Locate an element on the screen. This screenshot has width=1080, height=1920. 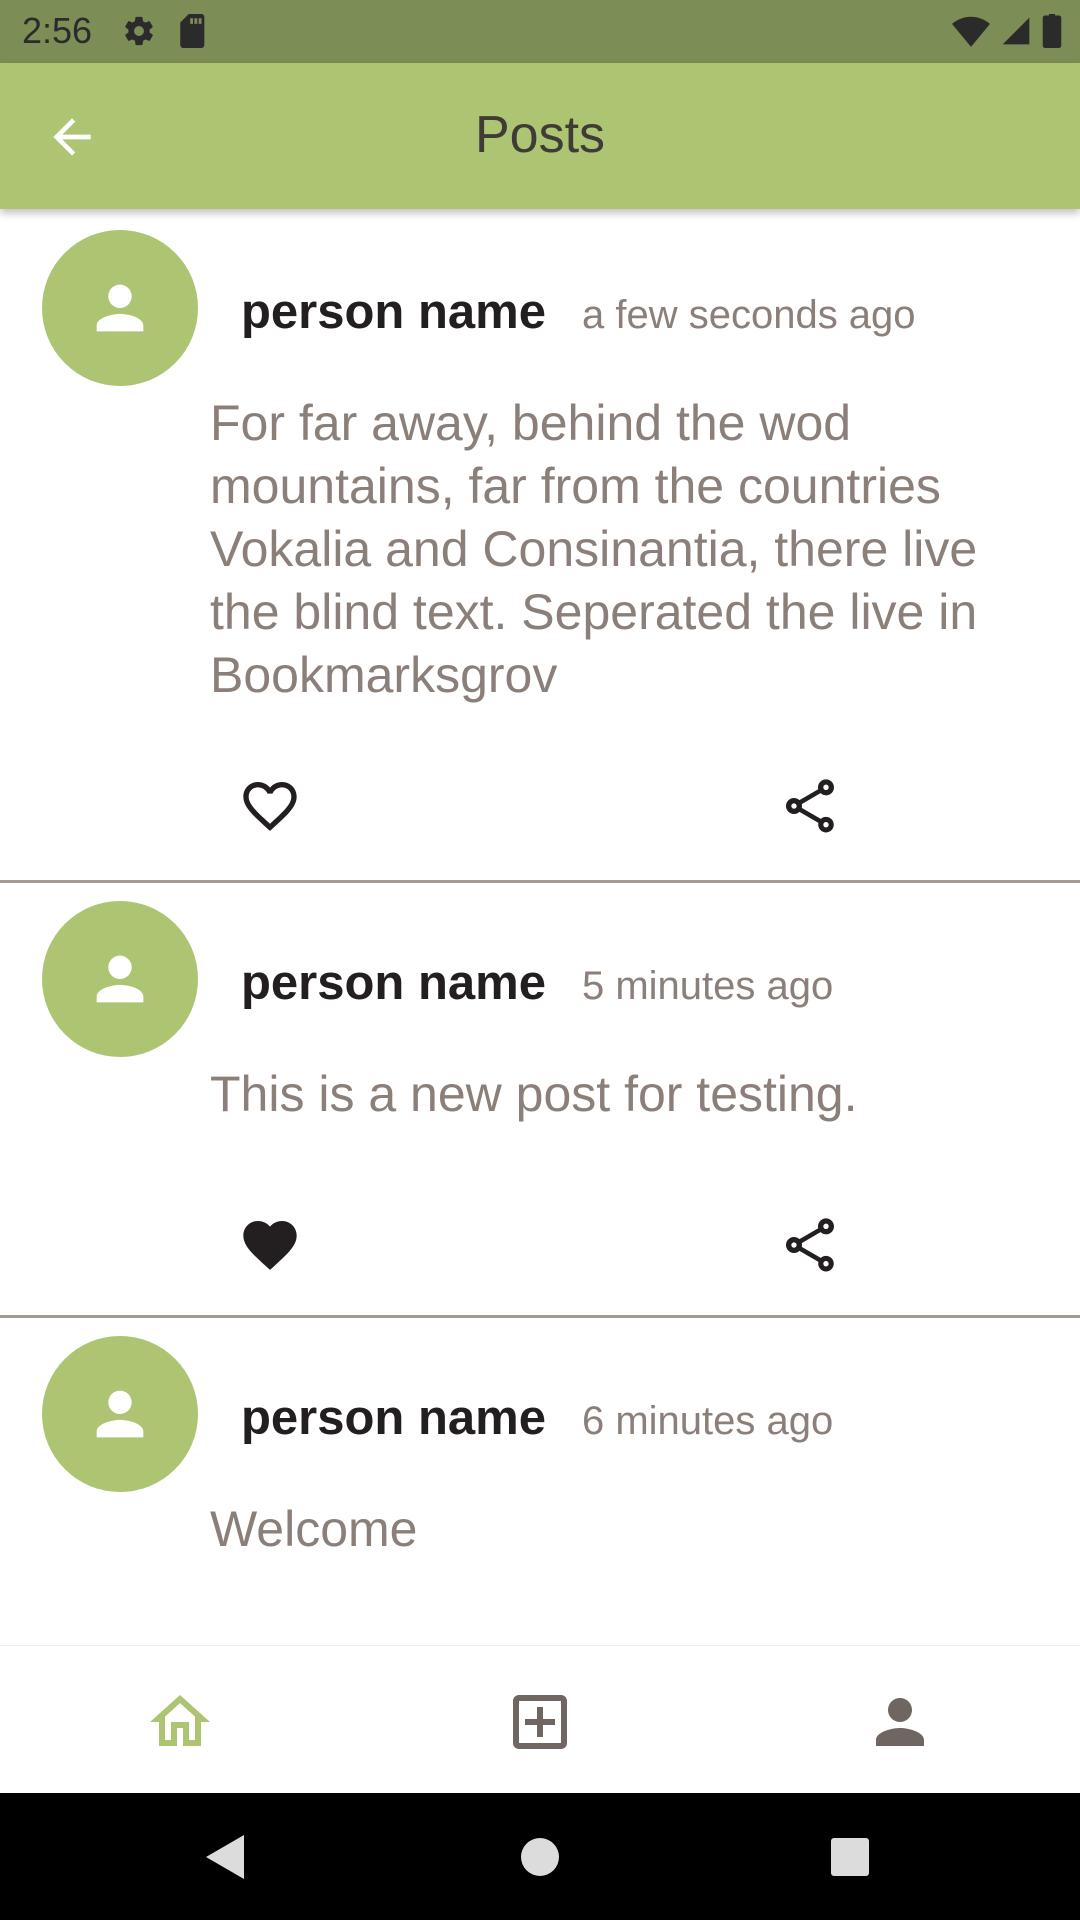
post-timestamp: 5 minutes ago is located at coordinates (707, 986).